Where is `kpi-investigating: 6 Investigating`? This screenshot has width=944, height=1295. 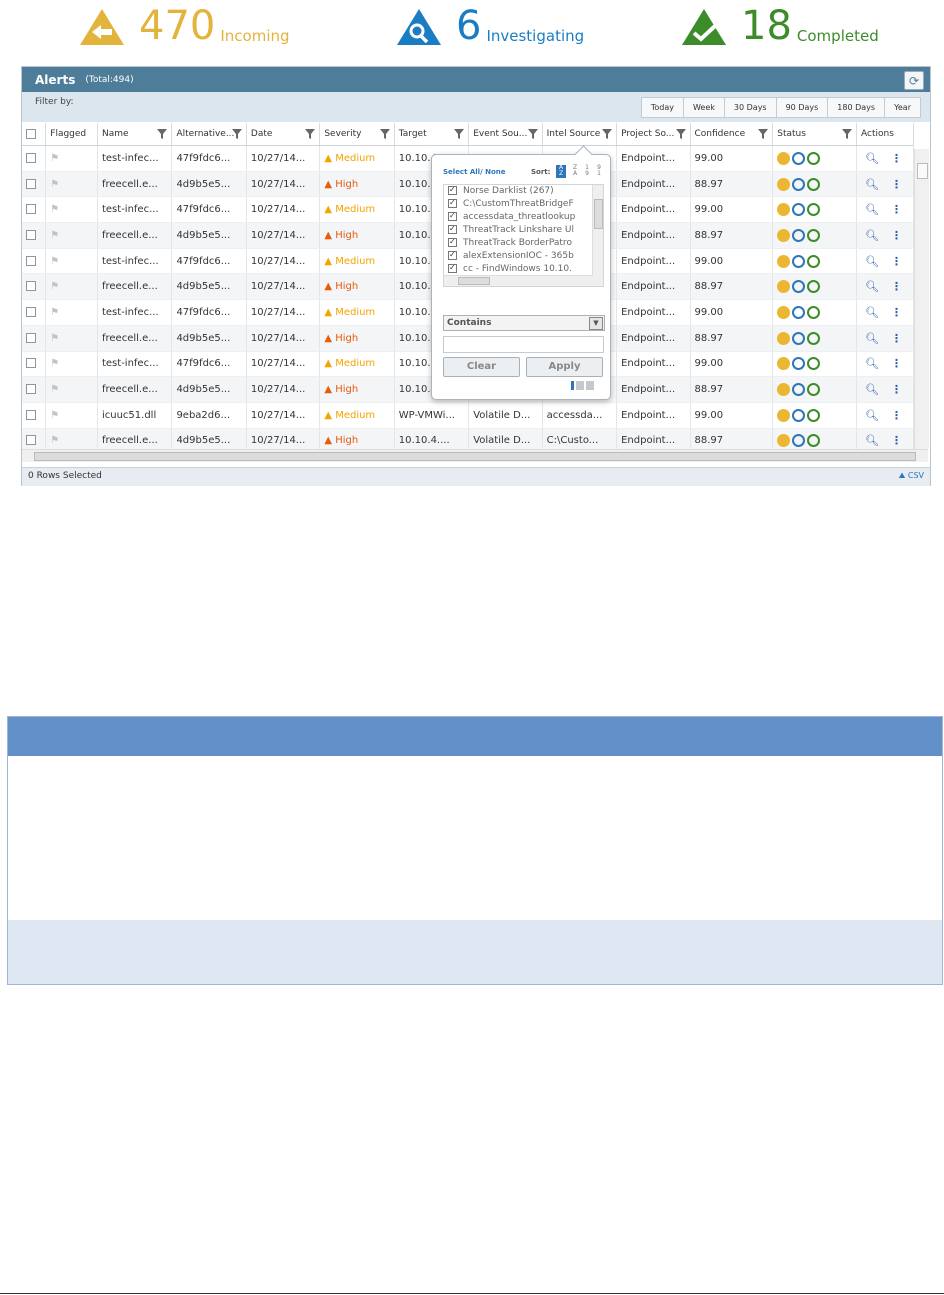 kpi-investigating: 6 Investigating is located at coordinates (490, 26).